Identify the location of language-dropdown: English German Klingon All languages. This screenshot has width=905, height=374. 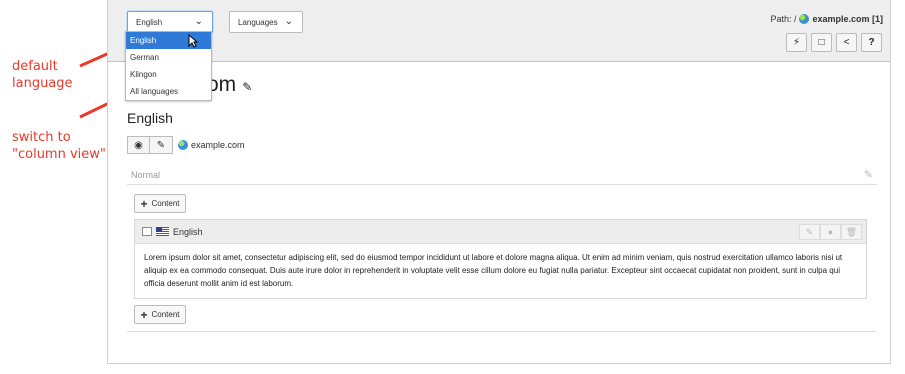
(168, 66).